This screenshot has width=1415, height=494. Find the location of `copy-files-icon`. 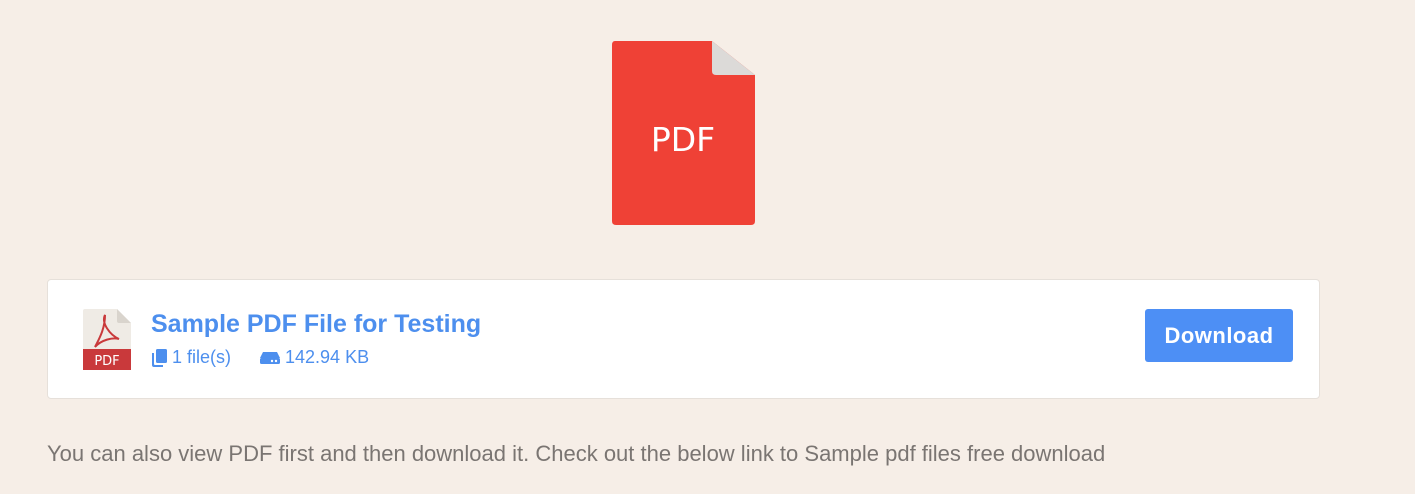

copy-files-icon is located at coordinates (159, 357).